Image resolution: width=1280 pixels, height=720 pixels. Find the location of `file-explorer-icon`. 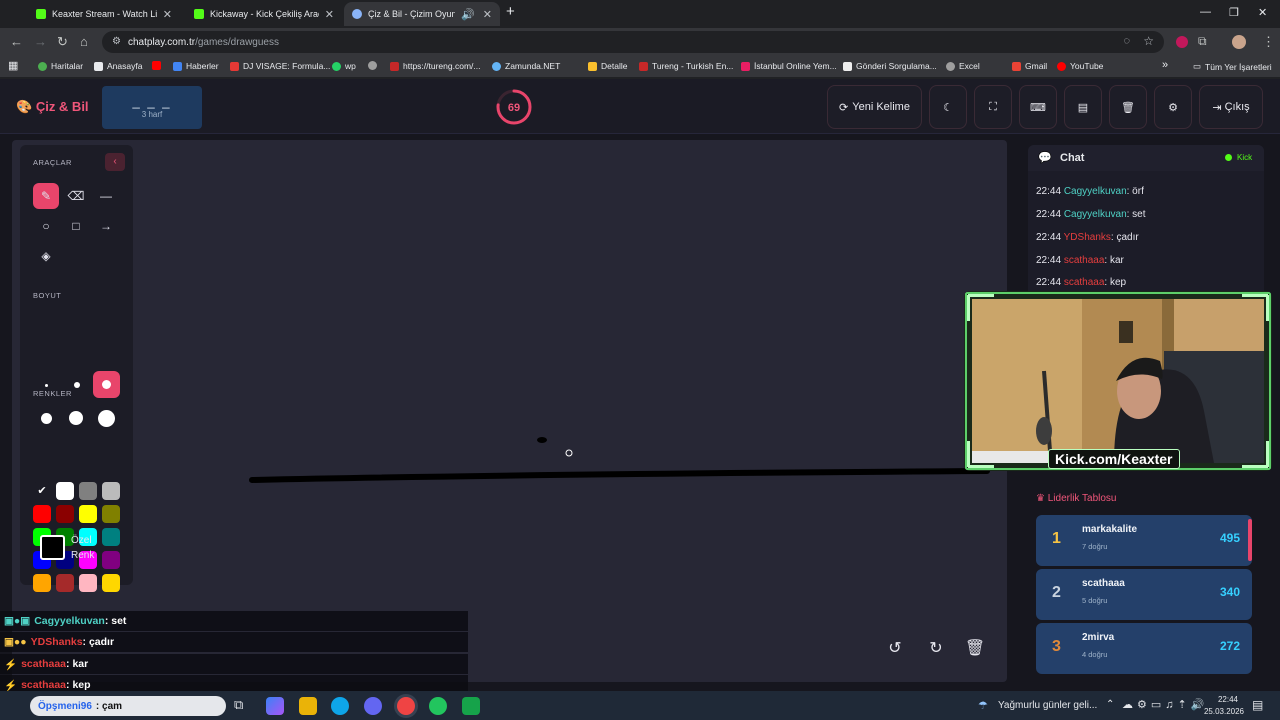

file-explorer-icon is located at coordinates (308, 706).